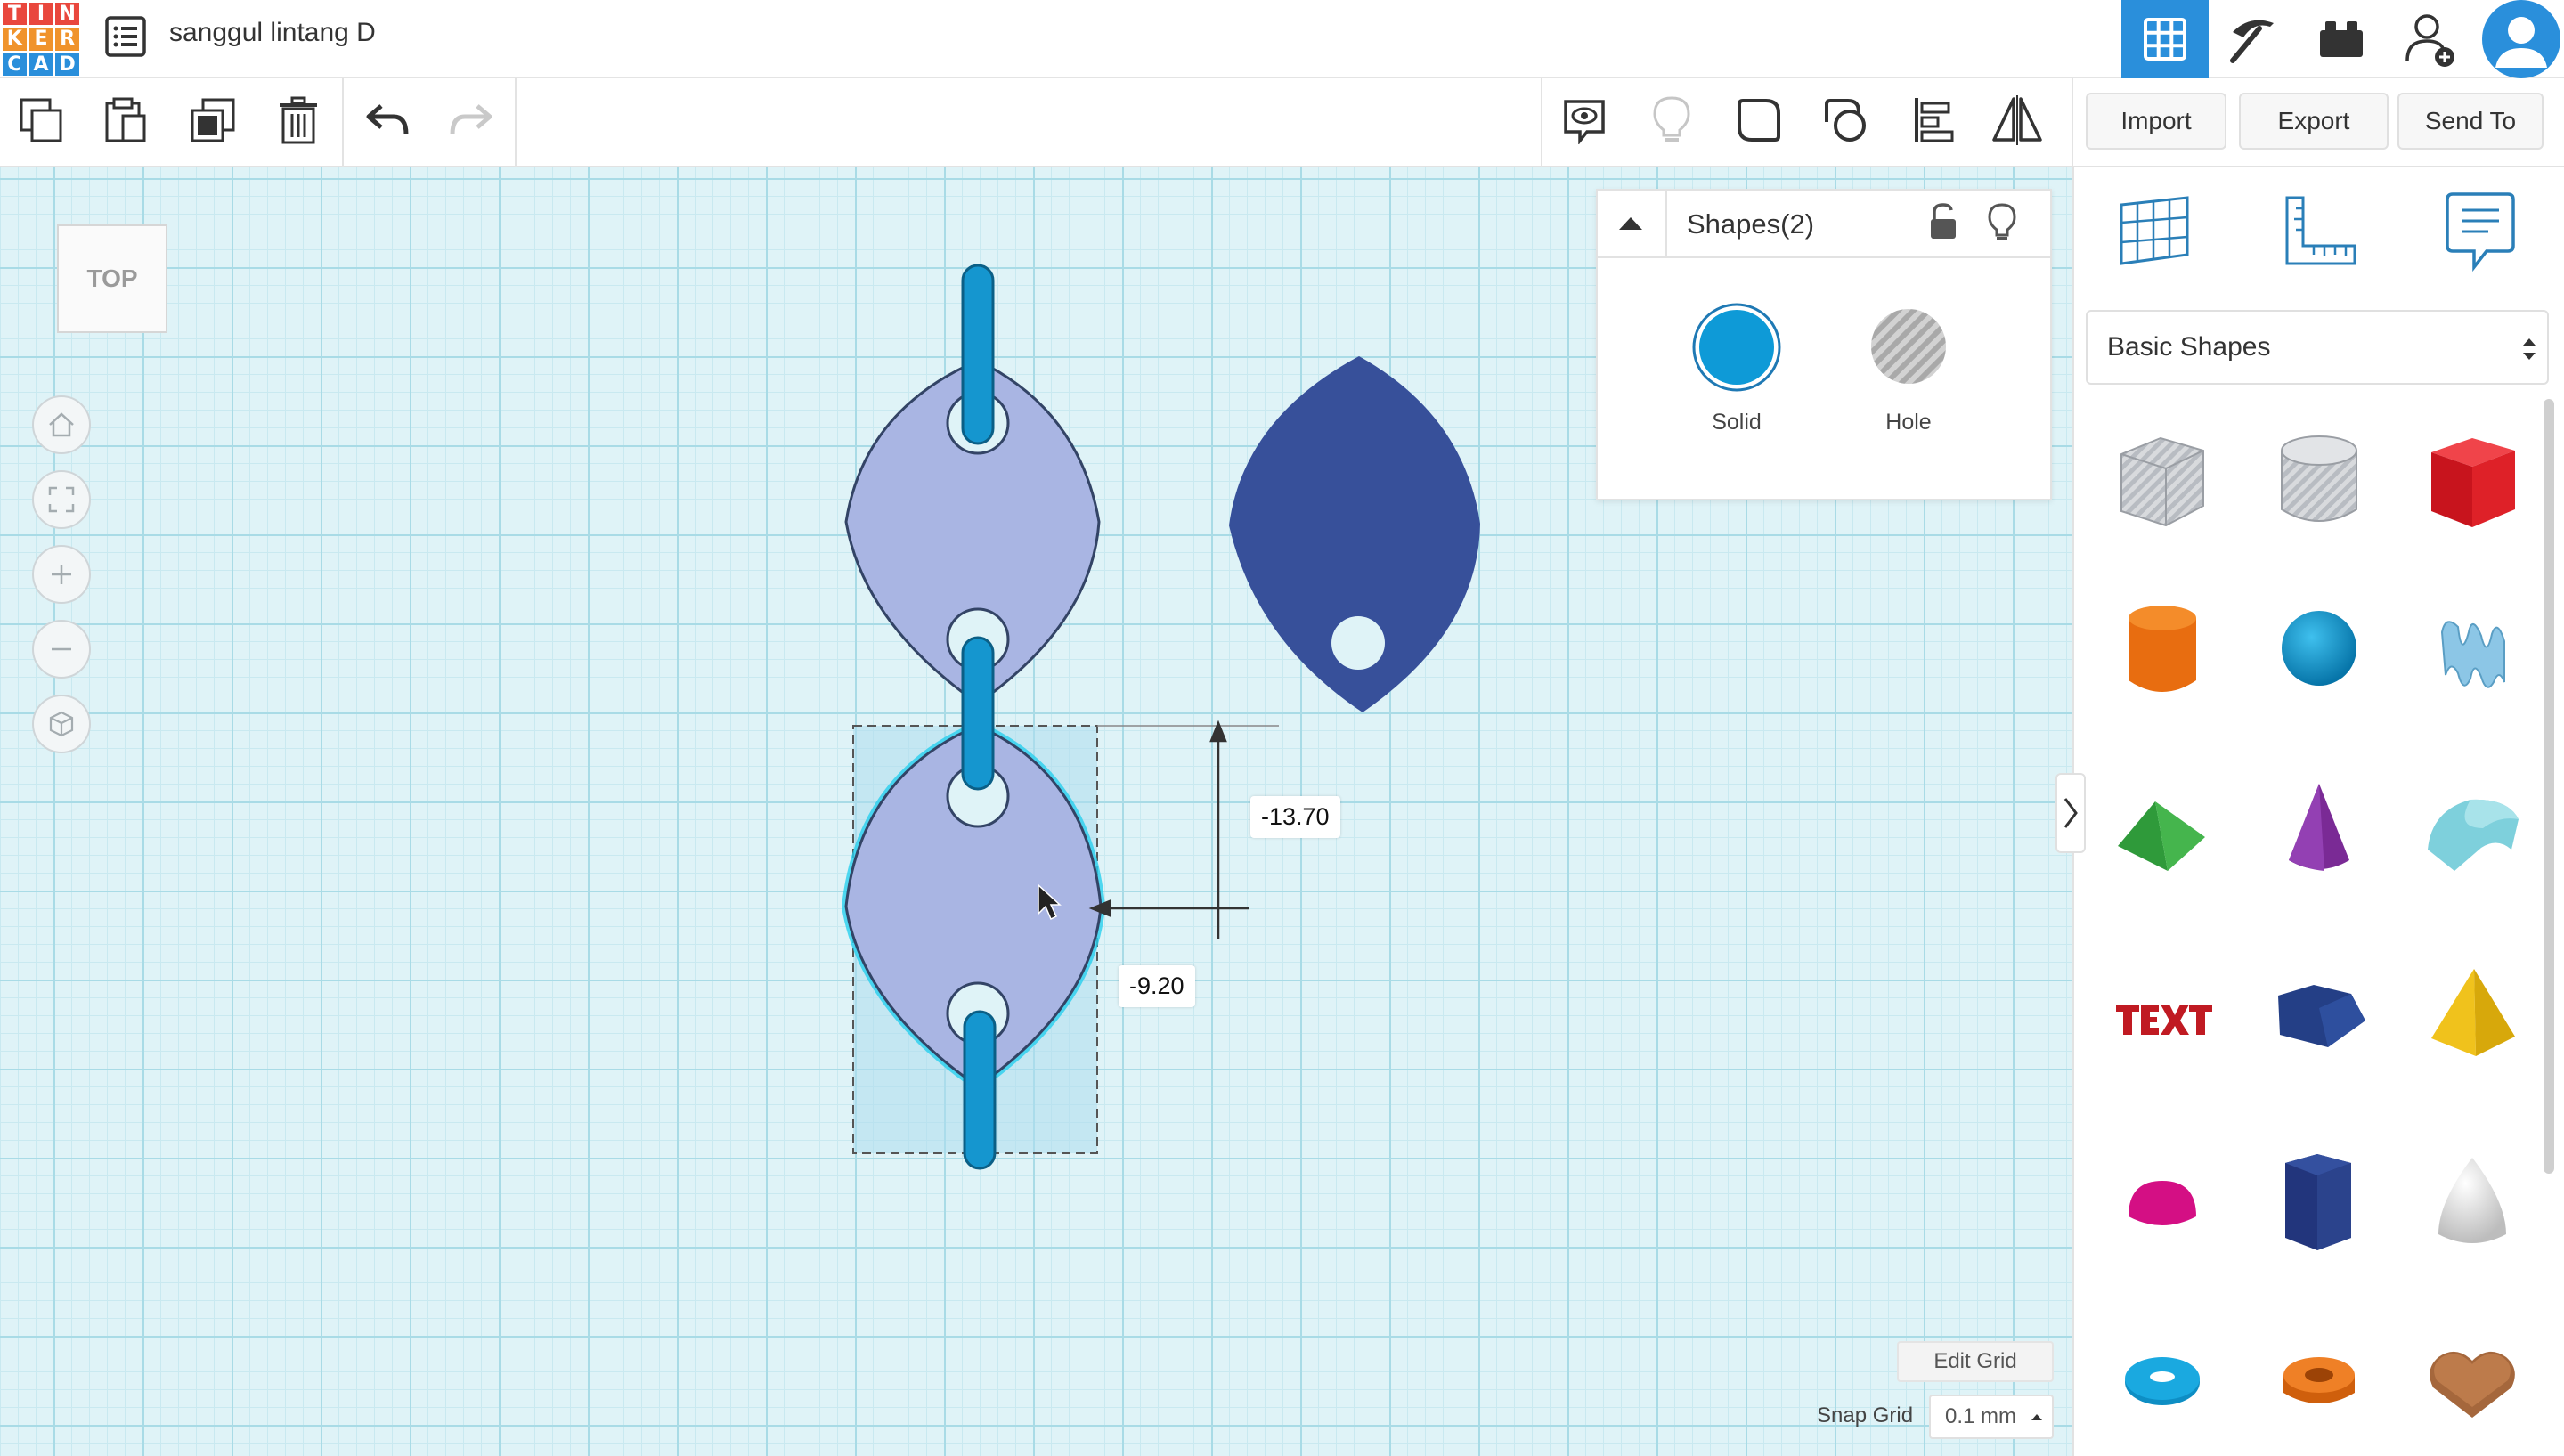 The image size is (2564, 1456). I want to click on shape-box, so click(2472, 481).